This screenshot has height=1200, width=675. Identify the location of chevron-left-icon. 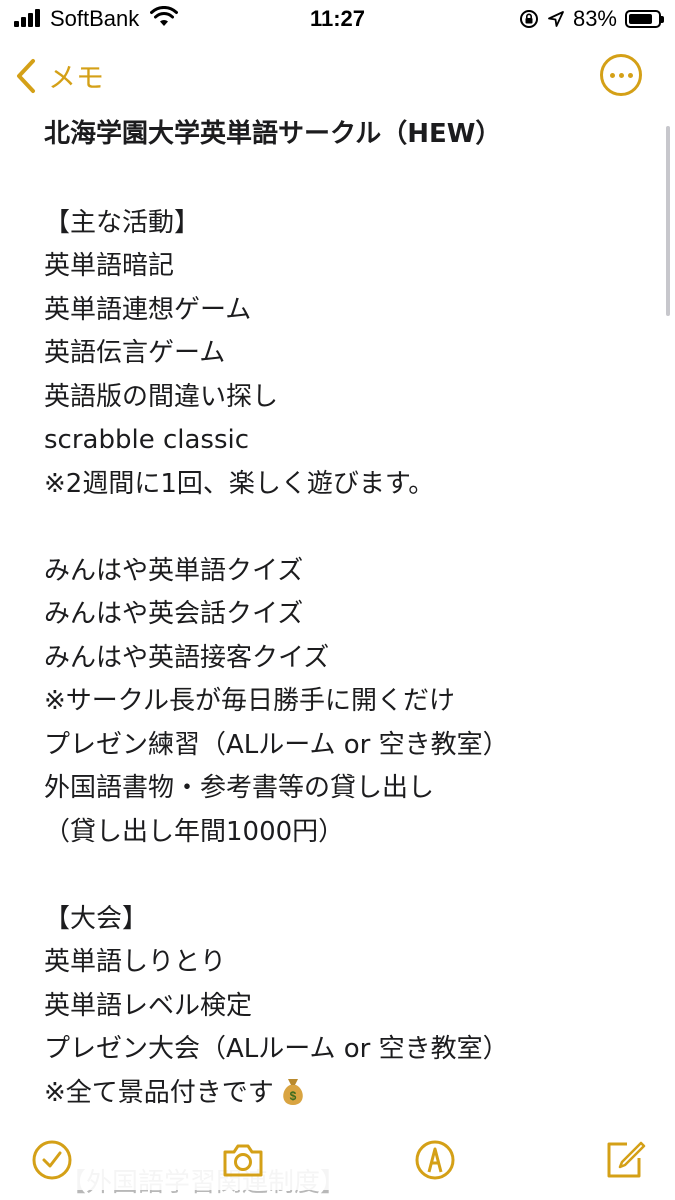
(26, 76).